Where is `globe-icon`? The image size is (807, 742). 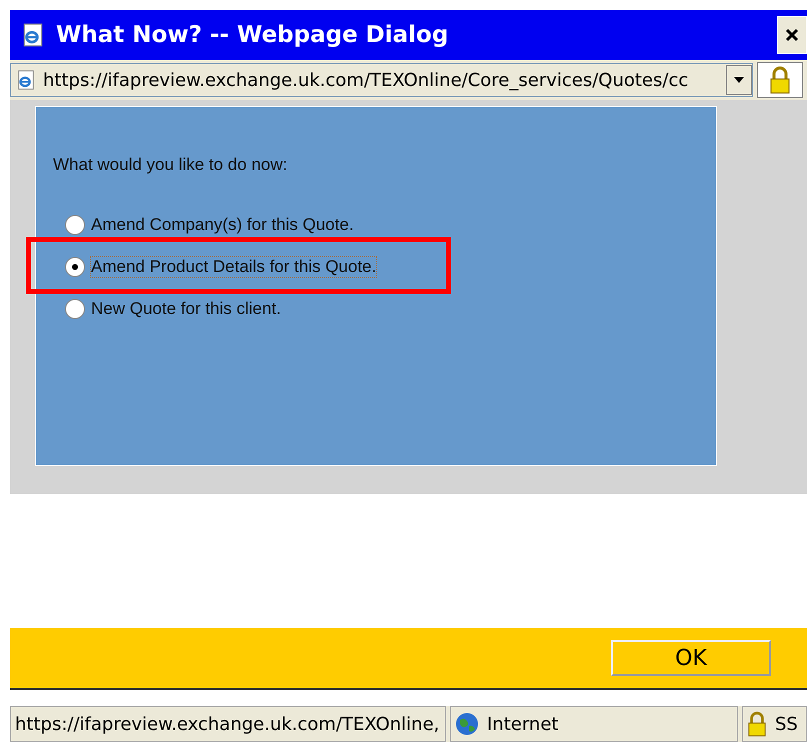 globe-icon is located at coordinates (467, 724).